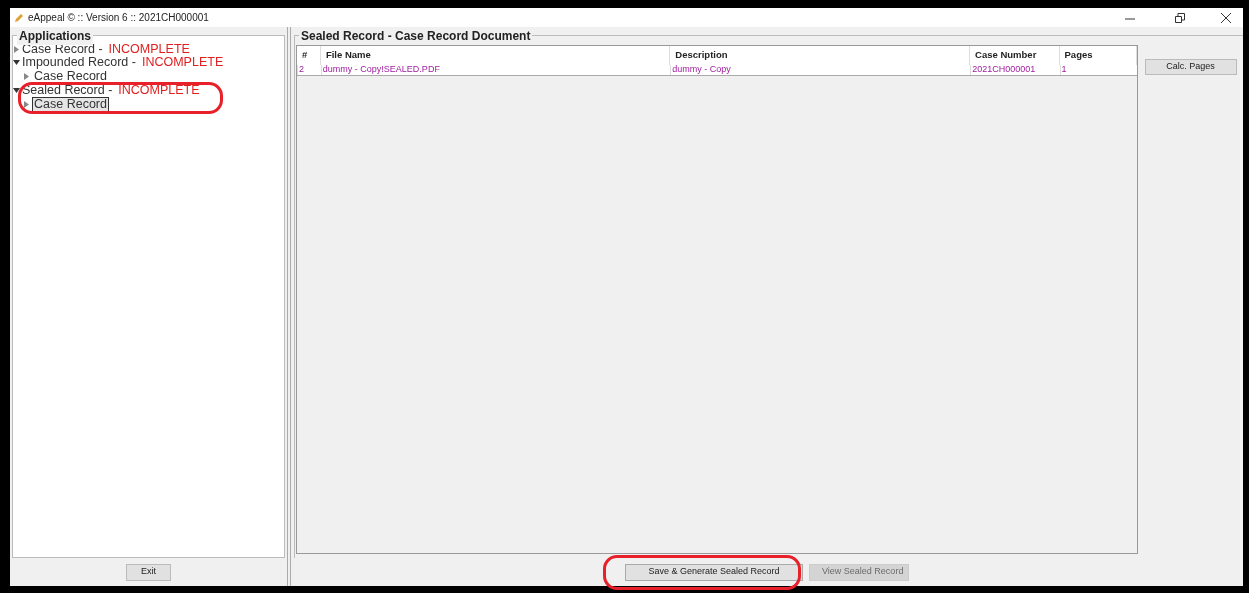 This screenshot has height=593, width=1249. I want to click on close-icon, so click(1226, 17).